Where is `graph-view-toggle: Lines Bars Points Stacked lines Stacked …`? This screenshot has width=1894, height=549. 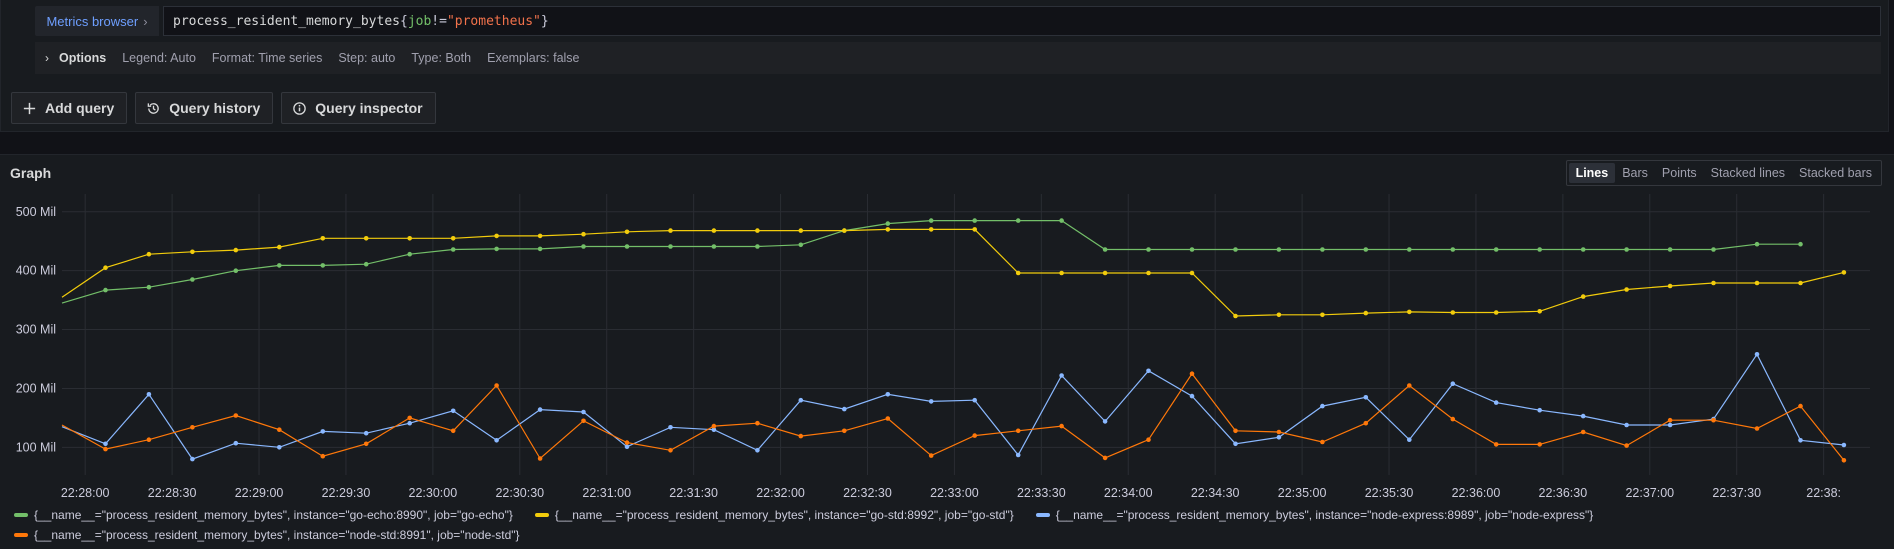 graph-view-toggle: Lines Bars Points Stacked lines Stacked … is located at coordinates (1723, 173).